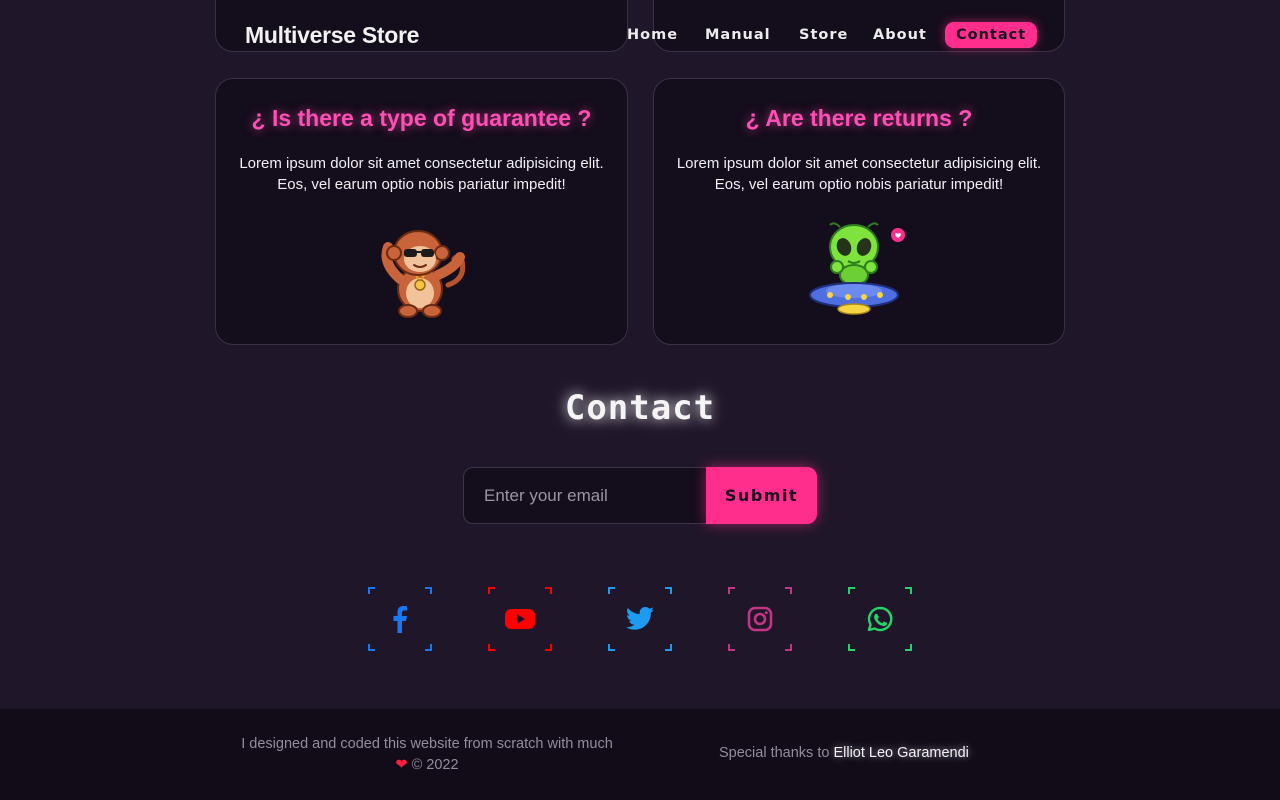  What do you see at coordinates (859, 271) in the screenshot?
I see `alien-ufo-illustration` at bounding box center [859, 271].